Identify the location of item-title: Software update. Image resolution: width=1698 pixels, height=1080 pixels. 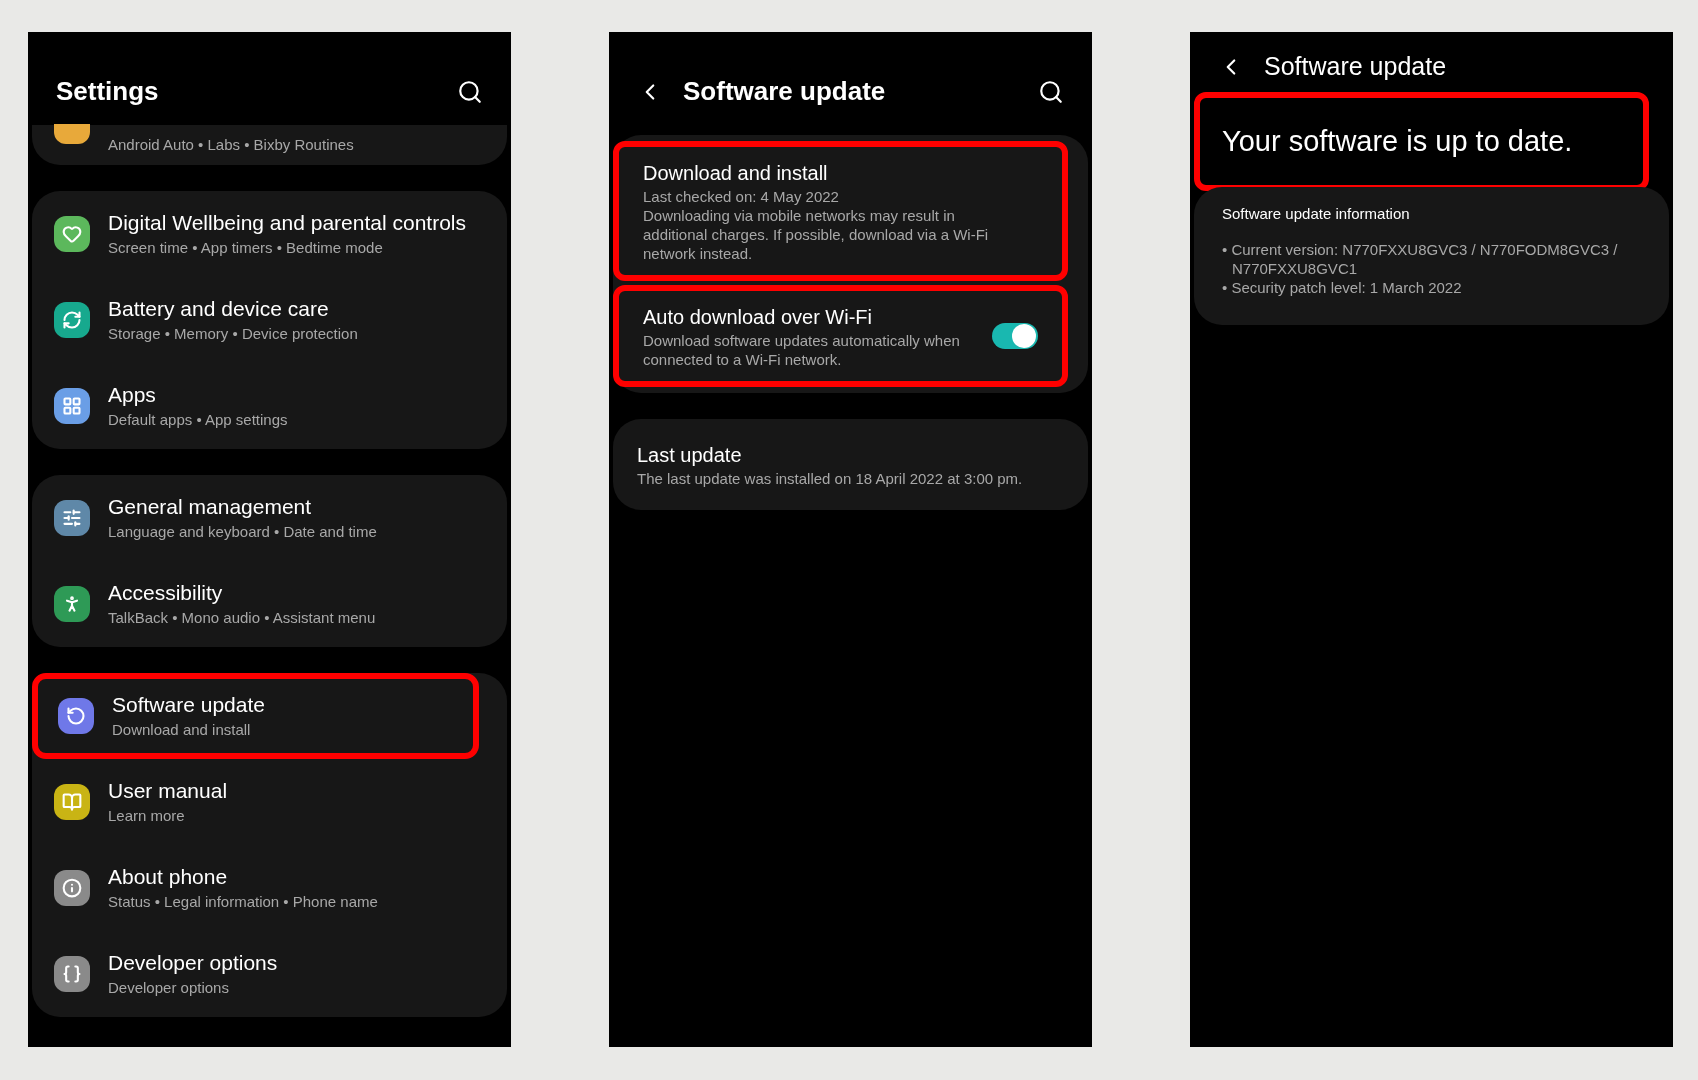
(189, 705).